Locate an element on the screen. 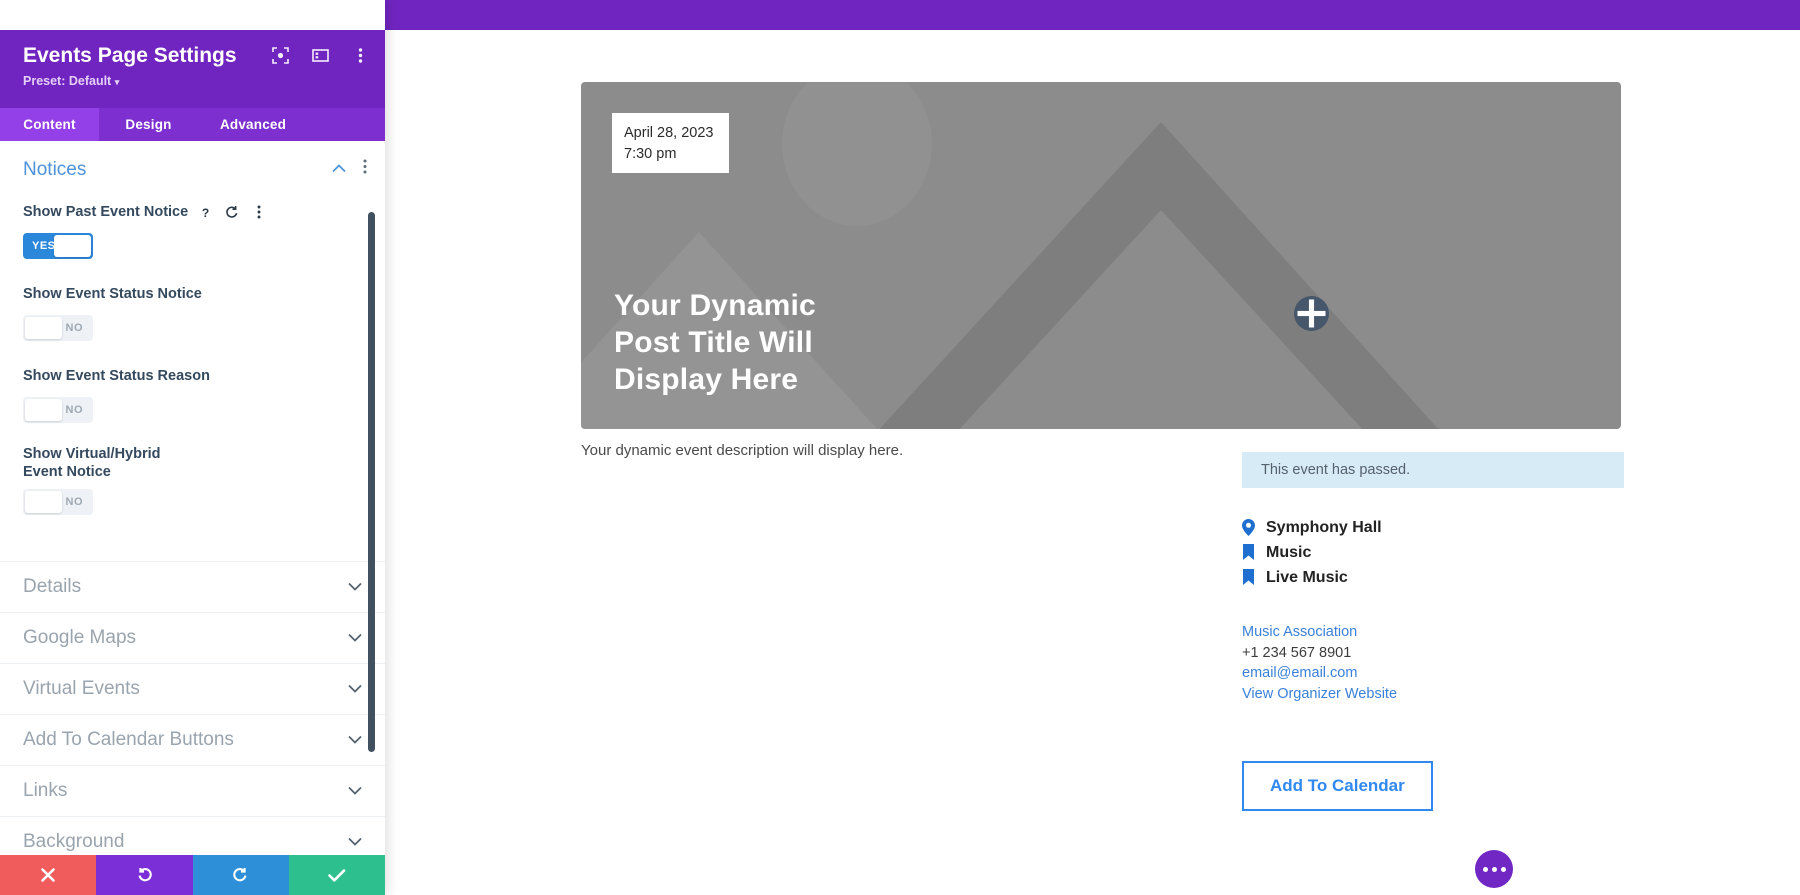  plus-icon is located at coordinates (1311, 313).